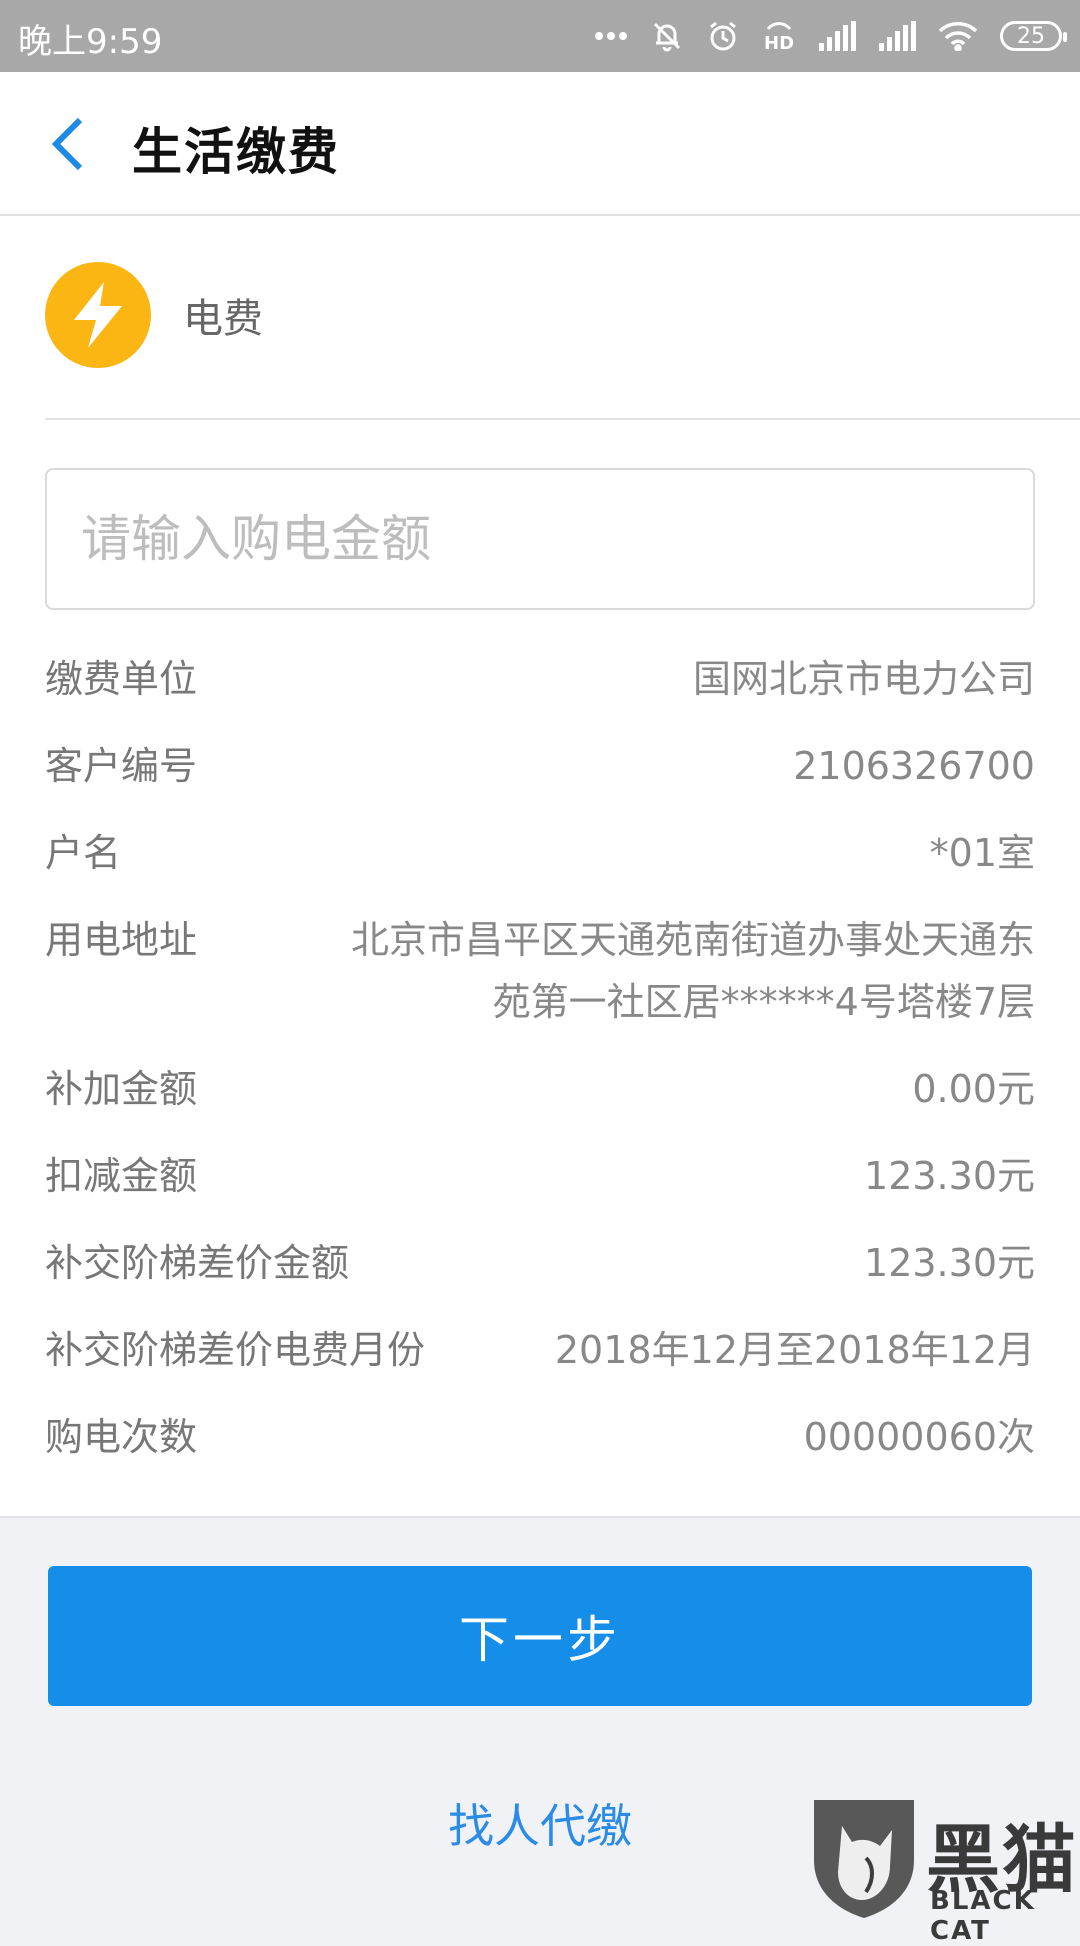 Image resolution: width=1080 pixels, height=1946 pixels. I want to click on info-value: 0.00元, so click(973, 1089).